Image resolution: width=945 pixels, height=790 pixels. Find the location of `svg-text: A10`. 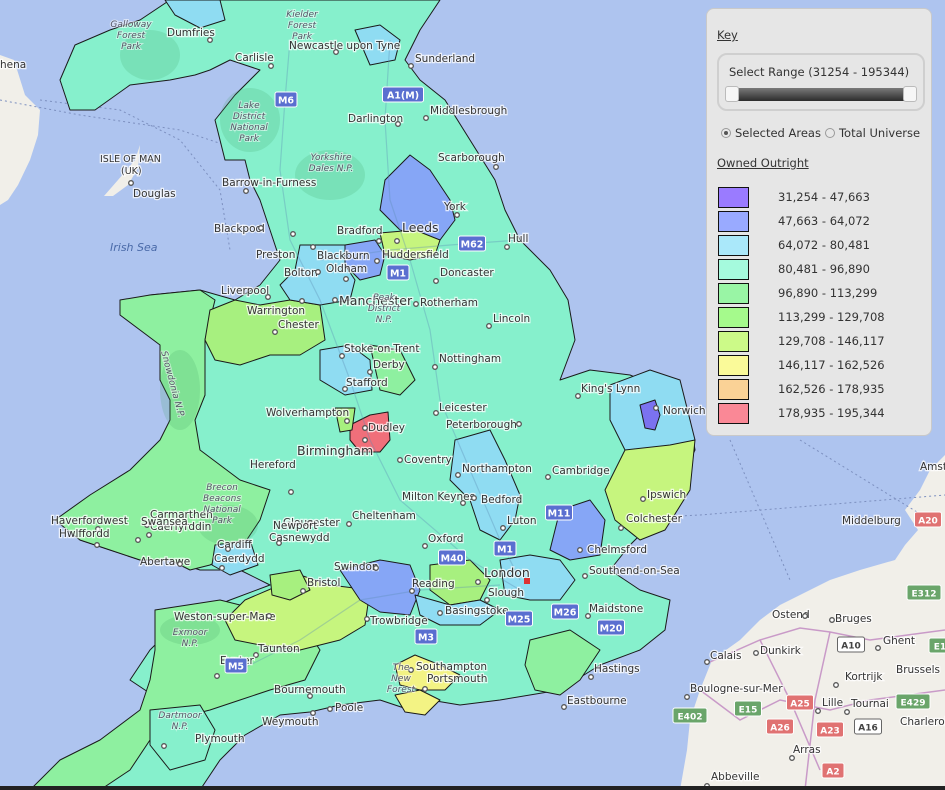

svg-text: A10 is located at coordinates (851, 647).